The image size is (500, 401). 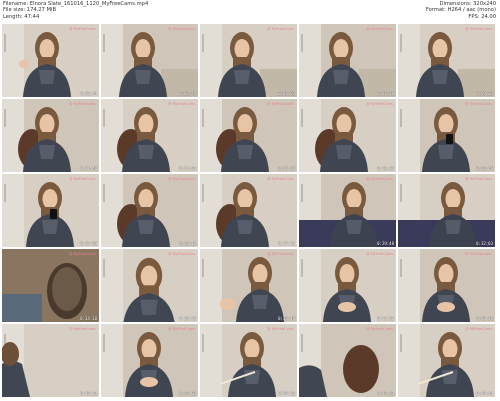 What do you see at coordinates (385, 93) in the screenshot?
I see `timestamp-label: 0:07:18` at bounding box center [385, 93].